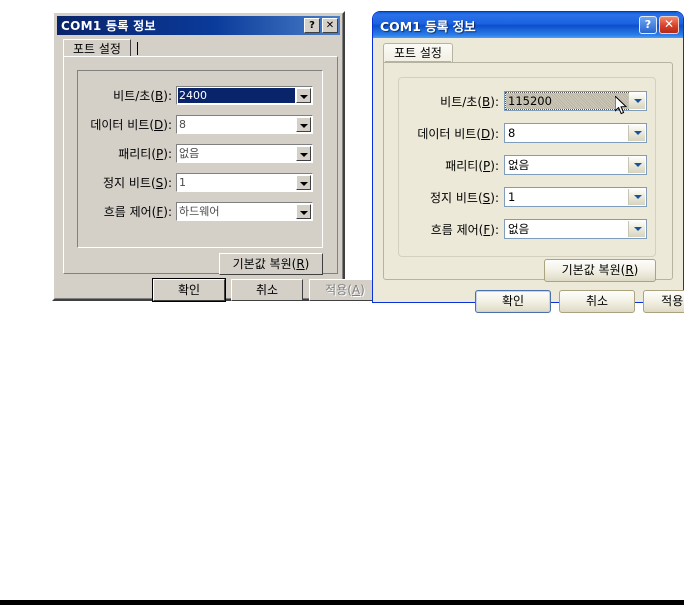  Describe the element at coordinates (244, 211) in the screenshot. I see `combobox-flow-control: 하드웨어` at that location.